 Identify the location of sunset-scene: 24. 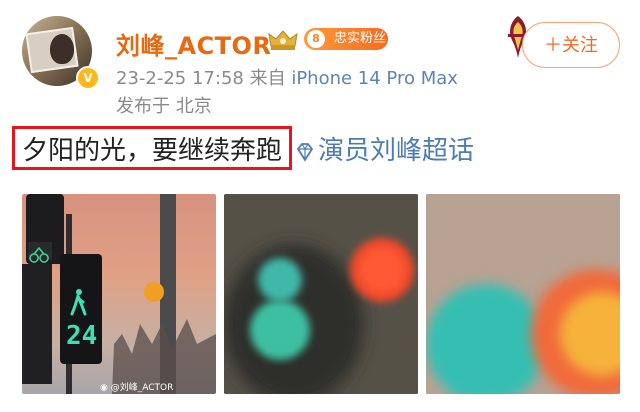
(119, 294).